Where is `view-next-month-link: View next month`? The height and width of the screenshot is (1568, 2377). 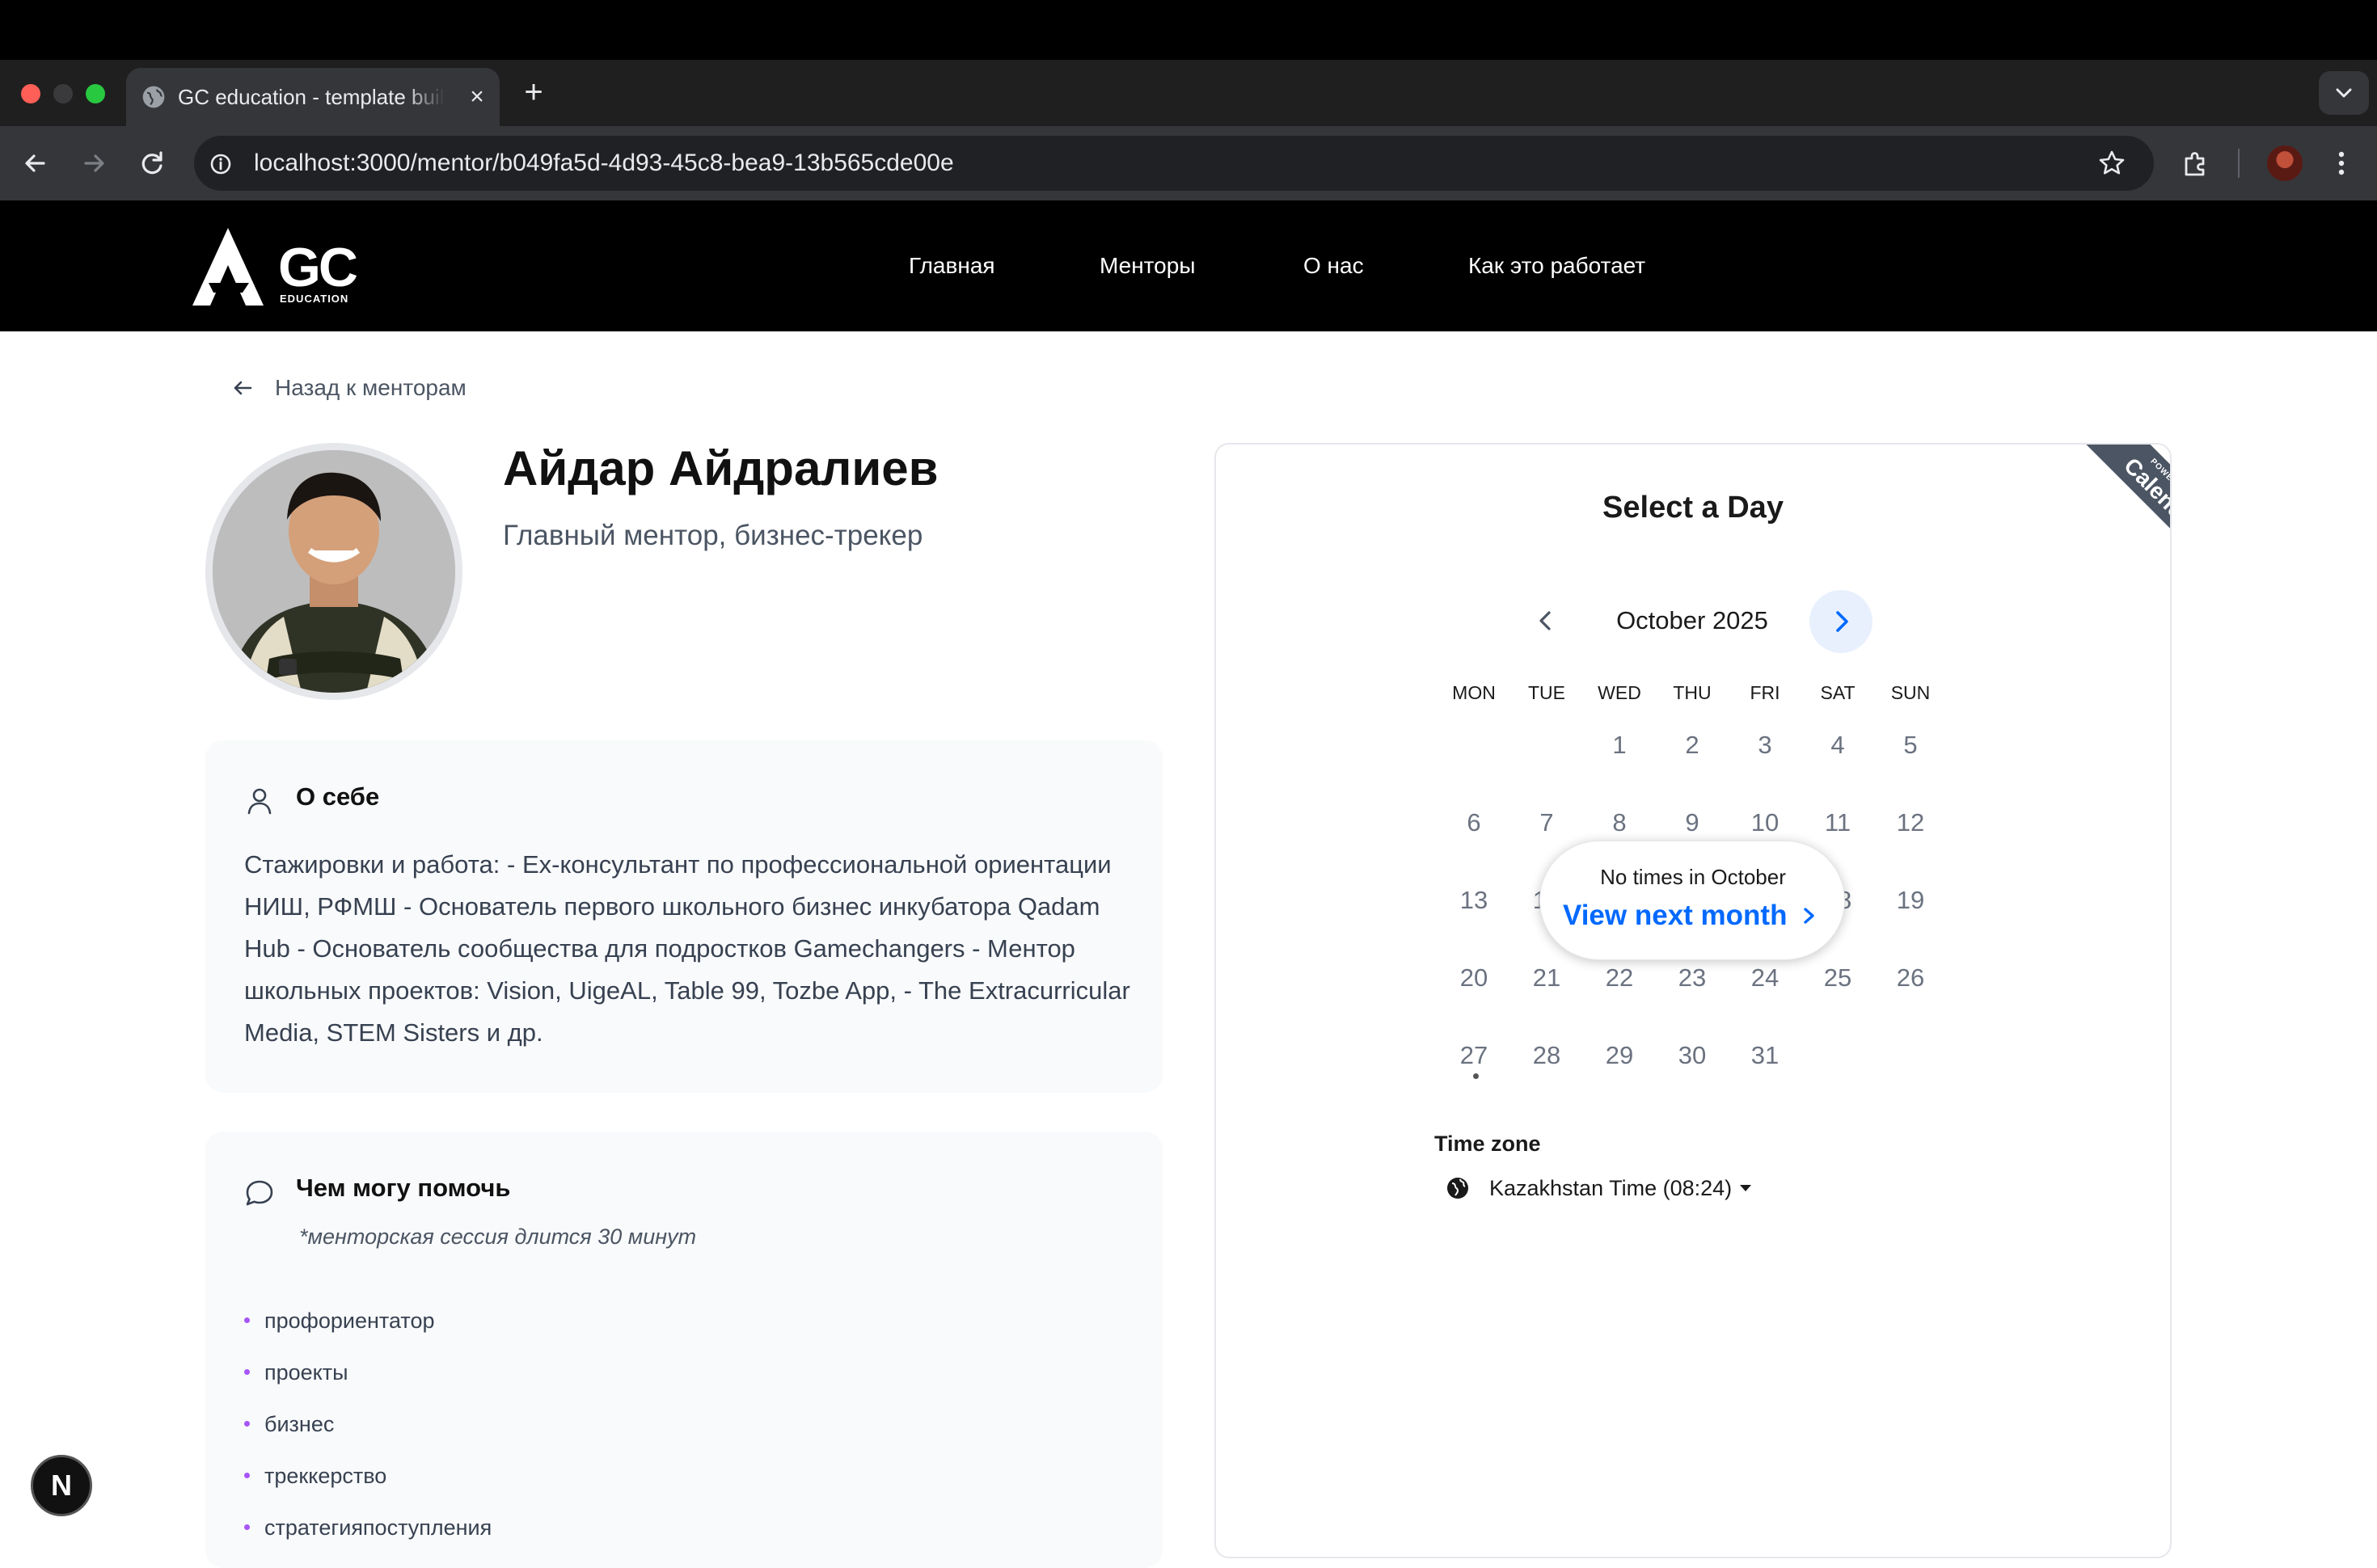
view-next-month-link: View next month is located at coordinates (1691, 916).